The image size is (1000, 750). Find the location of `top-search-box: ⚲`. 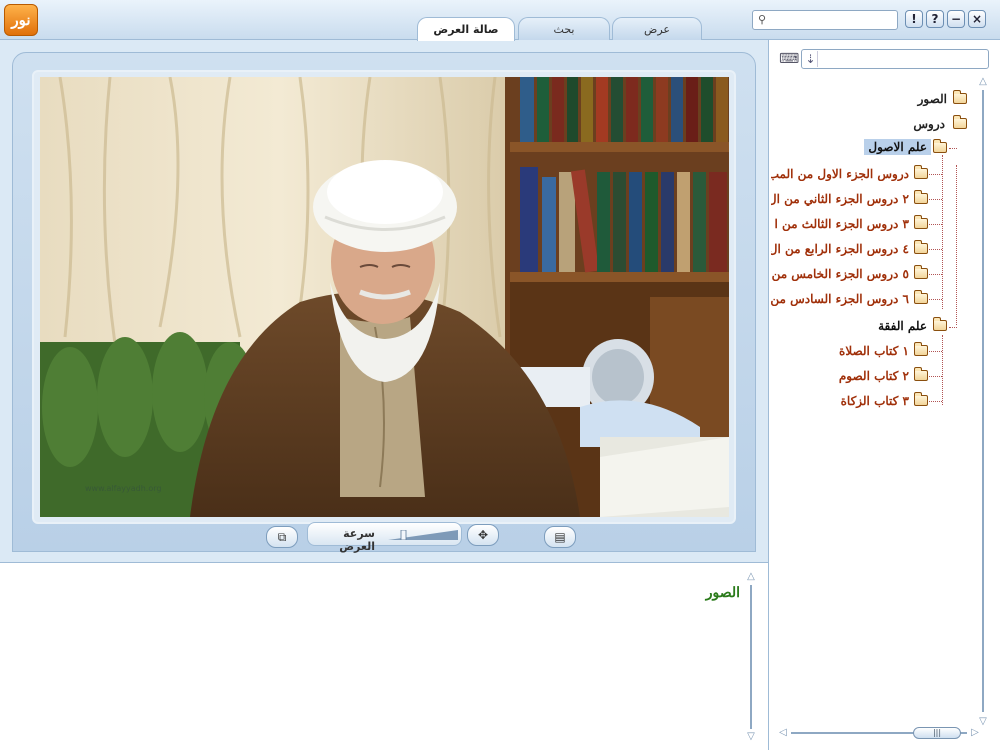

top-search-box: ⚲ is located at coordinates (825, 20).